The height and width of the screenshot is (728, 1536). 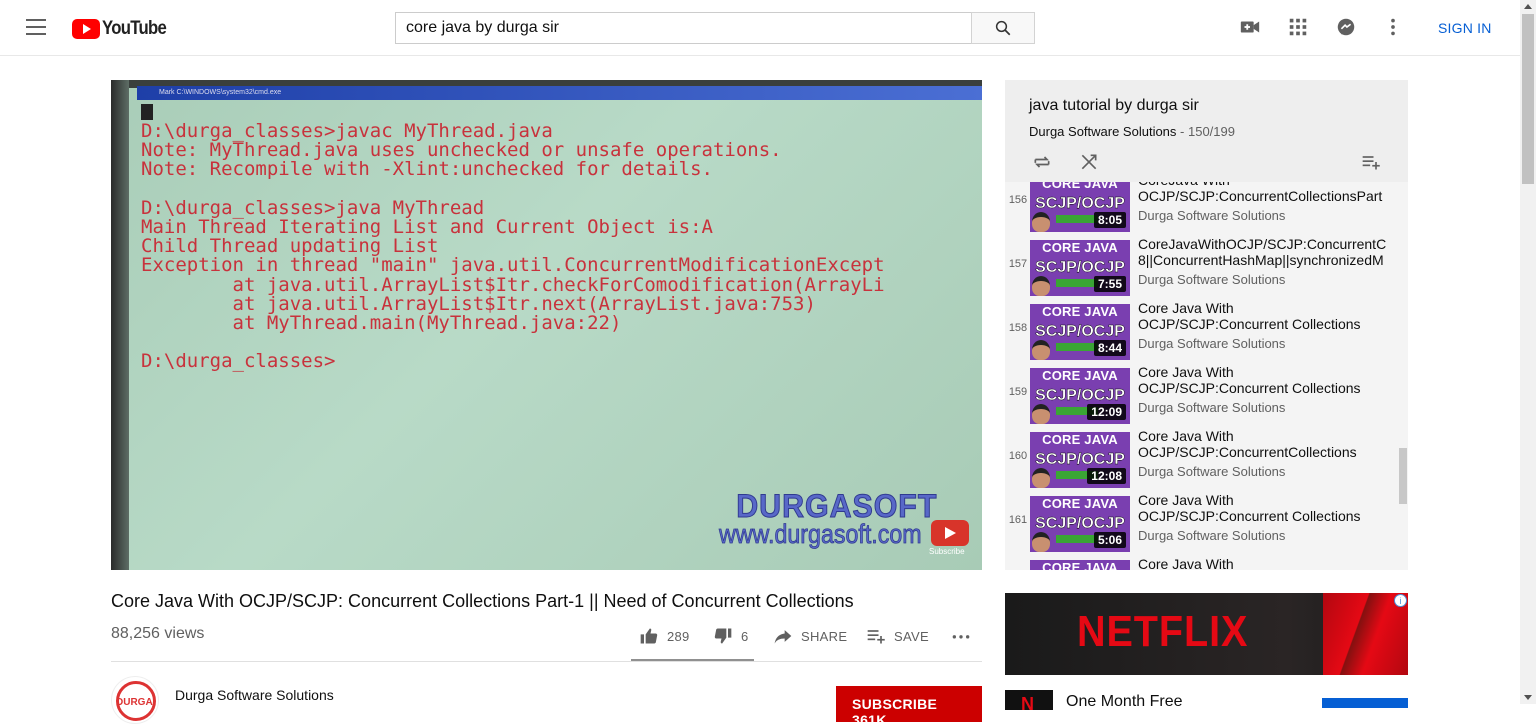 What do you see at coordinates (1042, 162) in the screenshot?
I see `loop-icon` at bounding box center [1042, 162].